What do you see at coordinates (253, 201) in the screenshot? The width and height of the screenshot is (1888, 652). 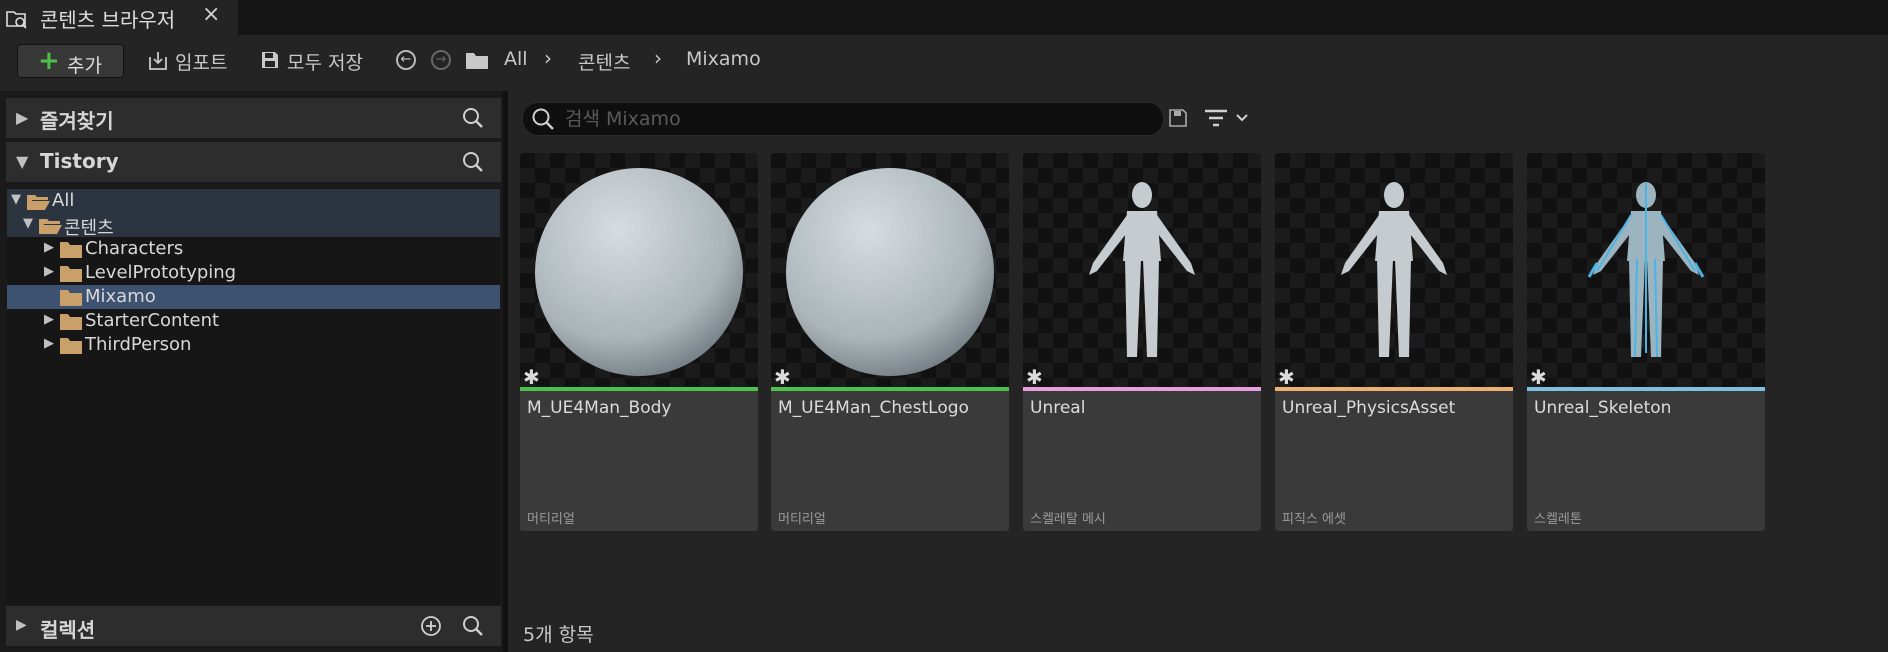 I see `tree-item-all: ▼ All` at bounding box center [253, 201].